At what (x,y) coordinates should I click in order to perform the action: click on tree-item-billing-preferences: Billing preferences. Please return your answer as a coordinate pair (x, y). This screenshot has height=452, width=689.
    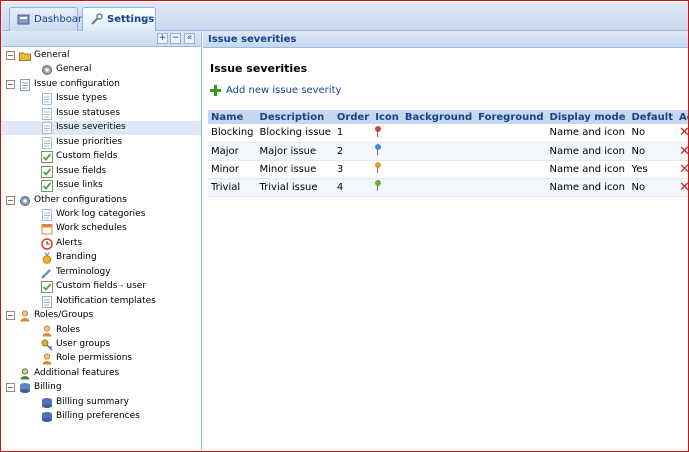
    Looking at the image, I should click on (101, 417).